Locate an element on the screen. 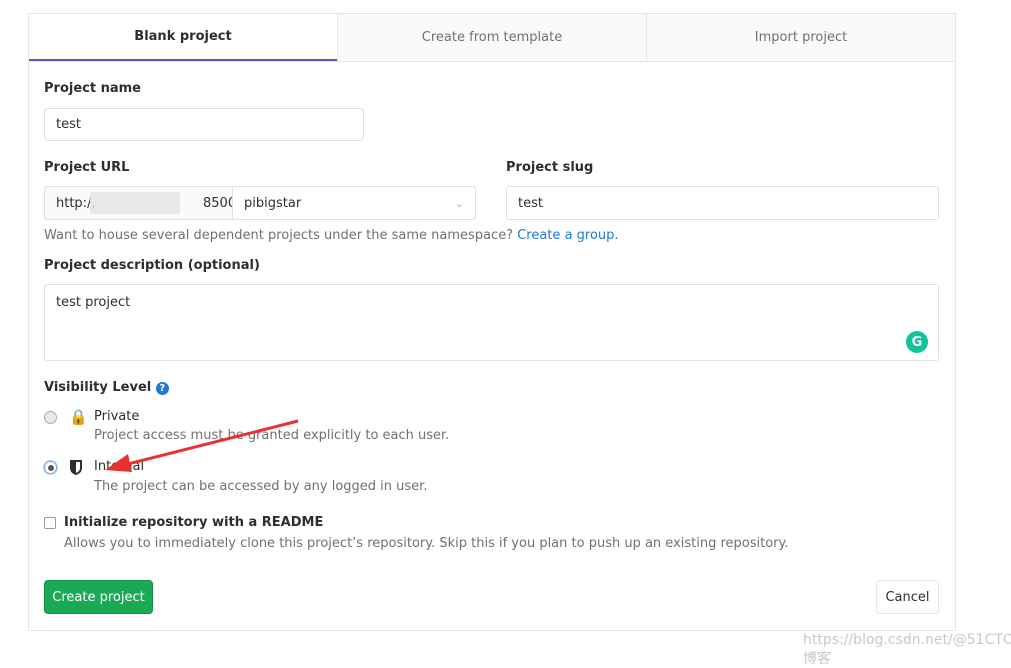  tab-create-from-template: Create from template is located at coordinates (491, 37).